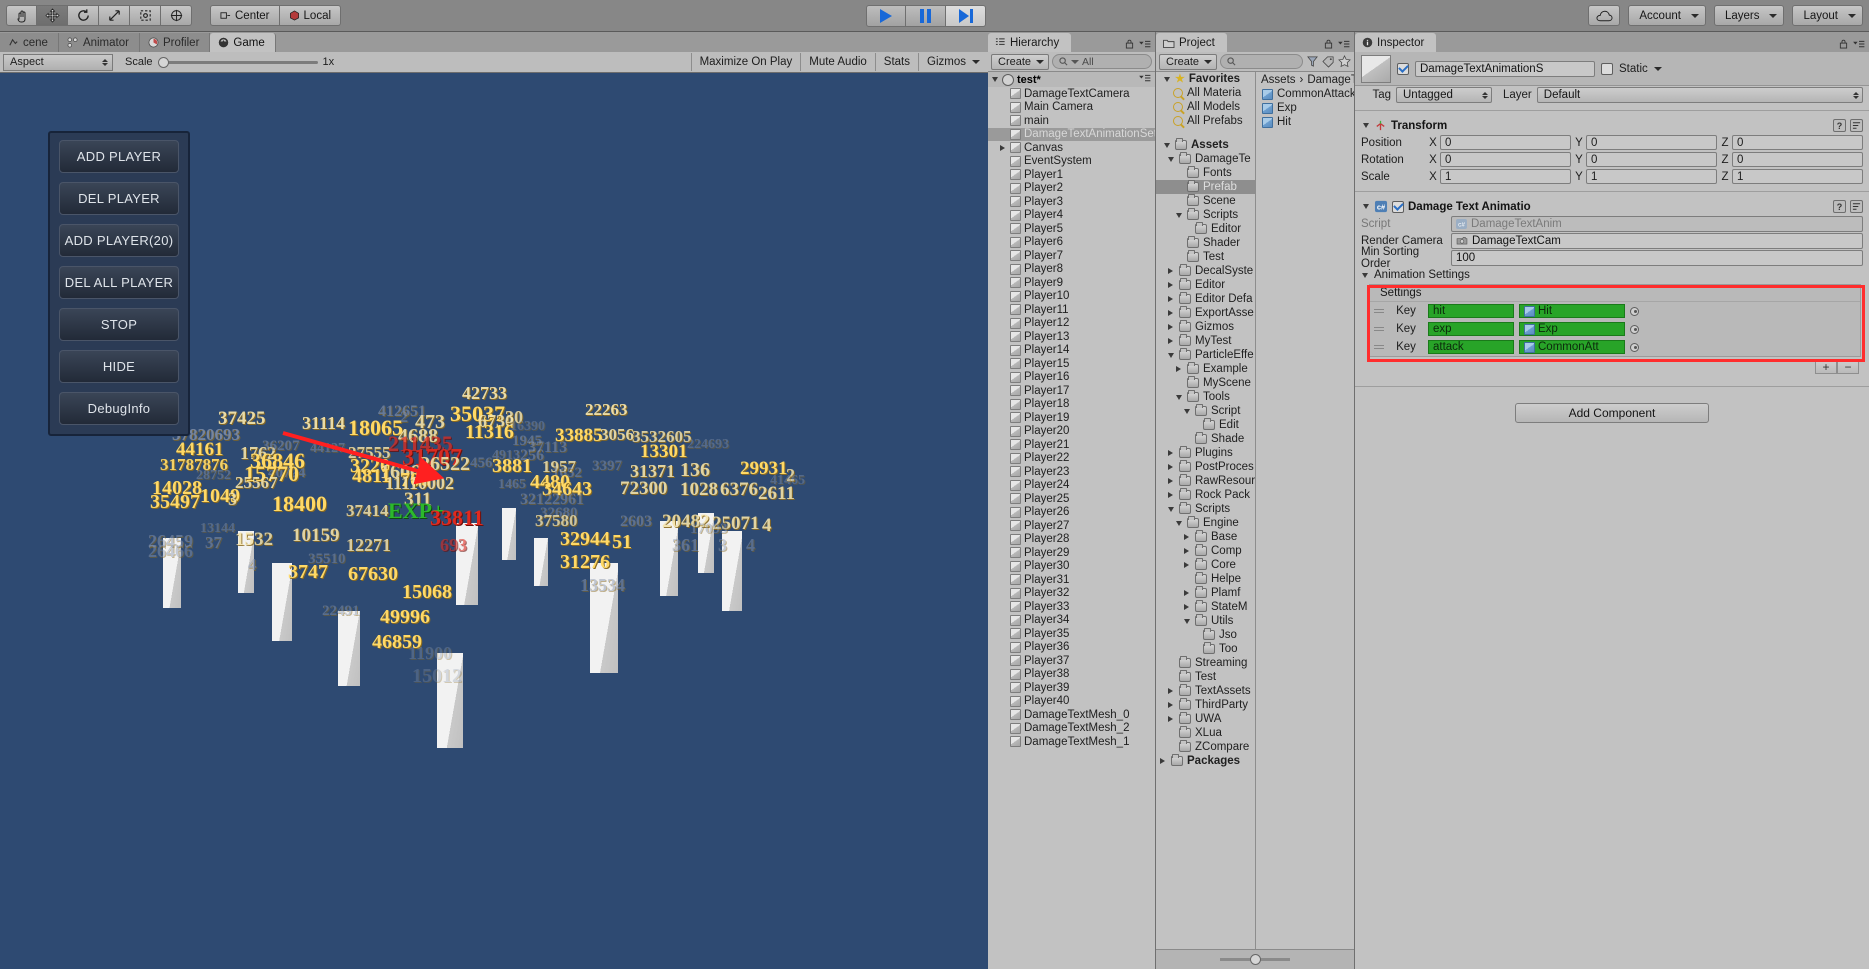  I want to click on project-tree-item: Rock Pack, so click(1205, 495).